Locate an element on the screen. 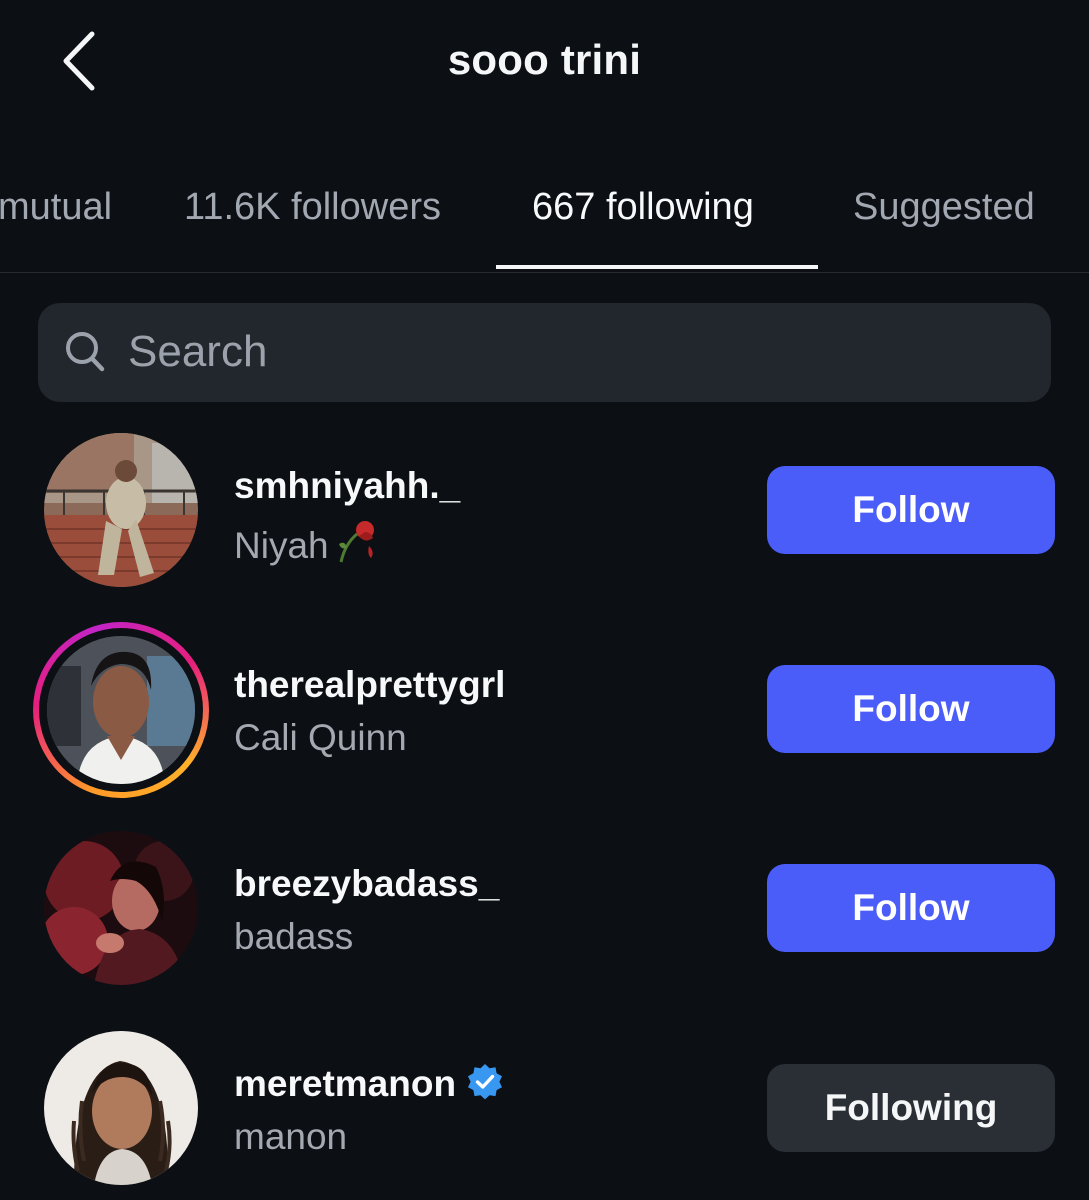 Image resolution: width=1089 pixels, height=1200 pixels. verified-badge-icon is located at coordinates (485, 1082).